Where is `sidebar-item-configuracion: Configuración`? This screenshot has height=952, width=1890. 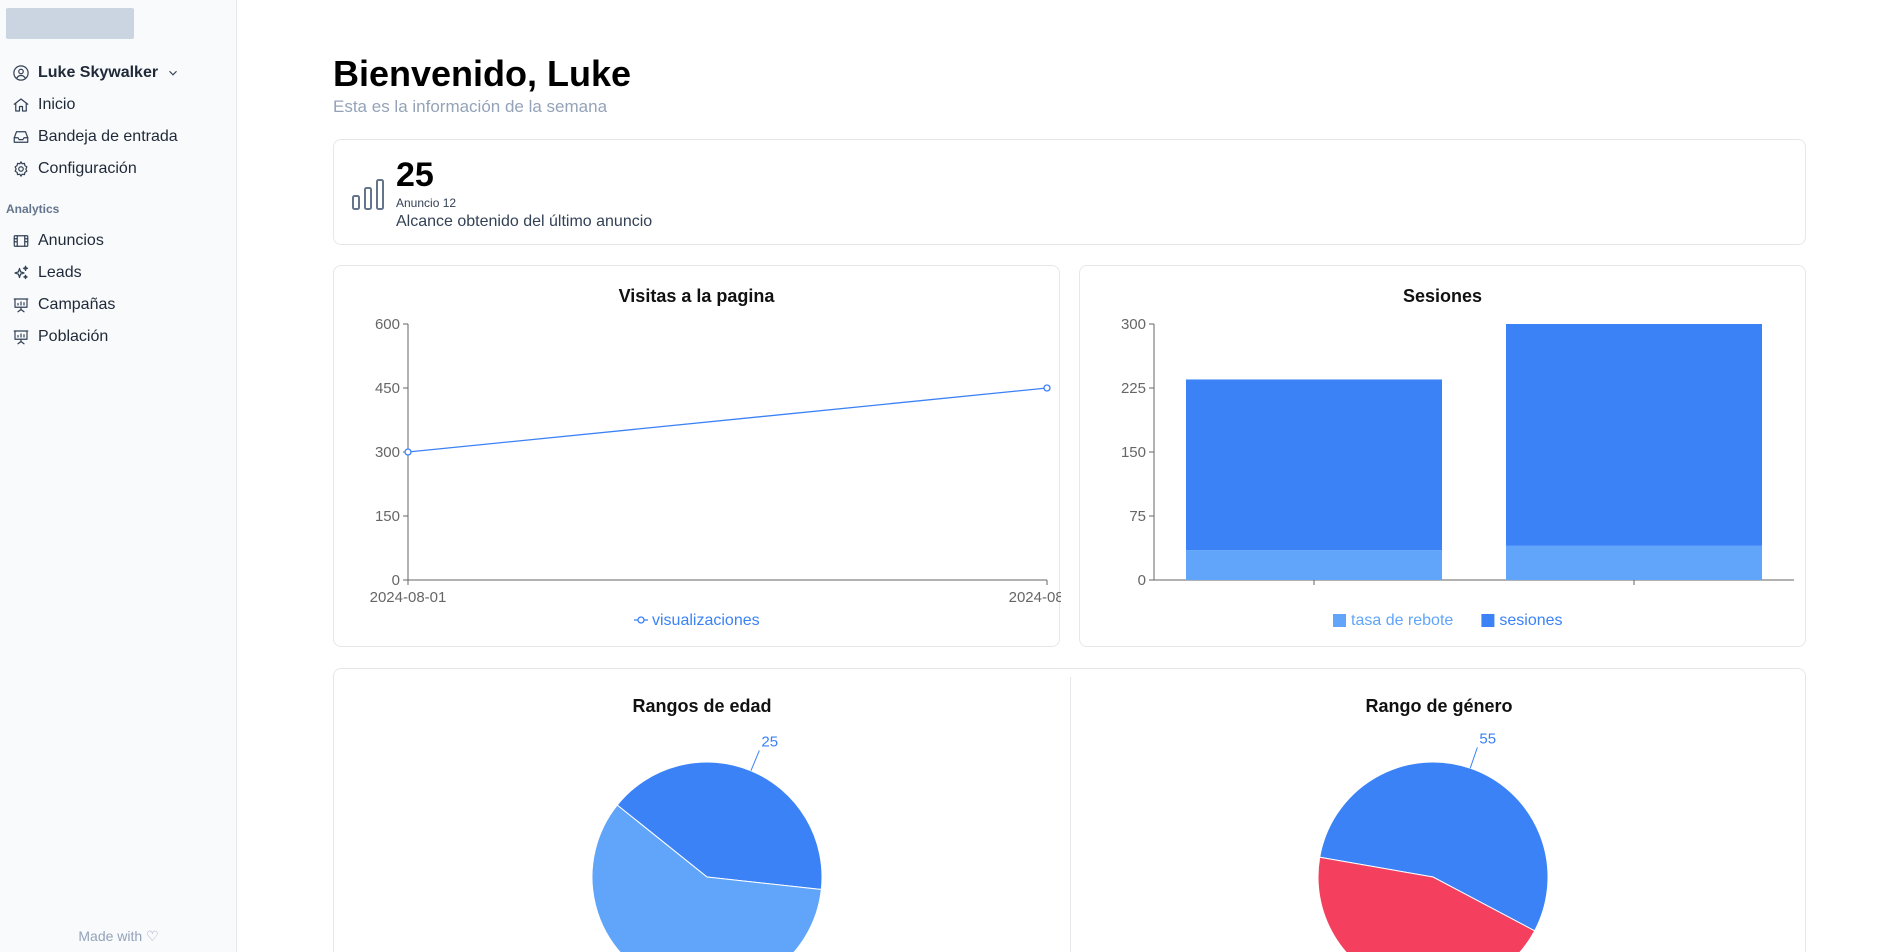
sidebar-item-configuracion: Configuración is located at coordinates (118, 169).